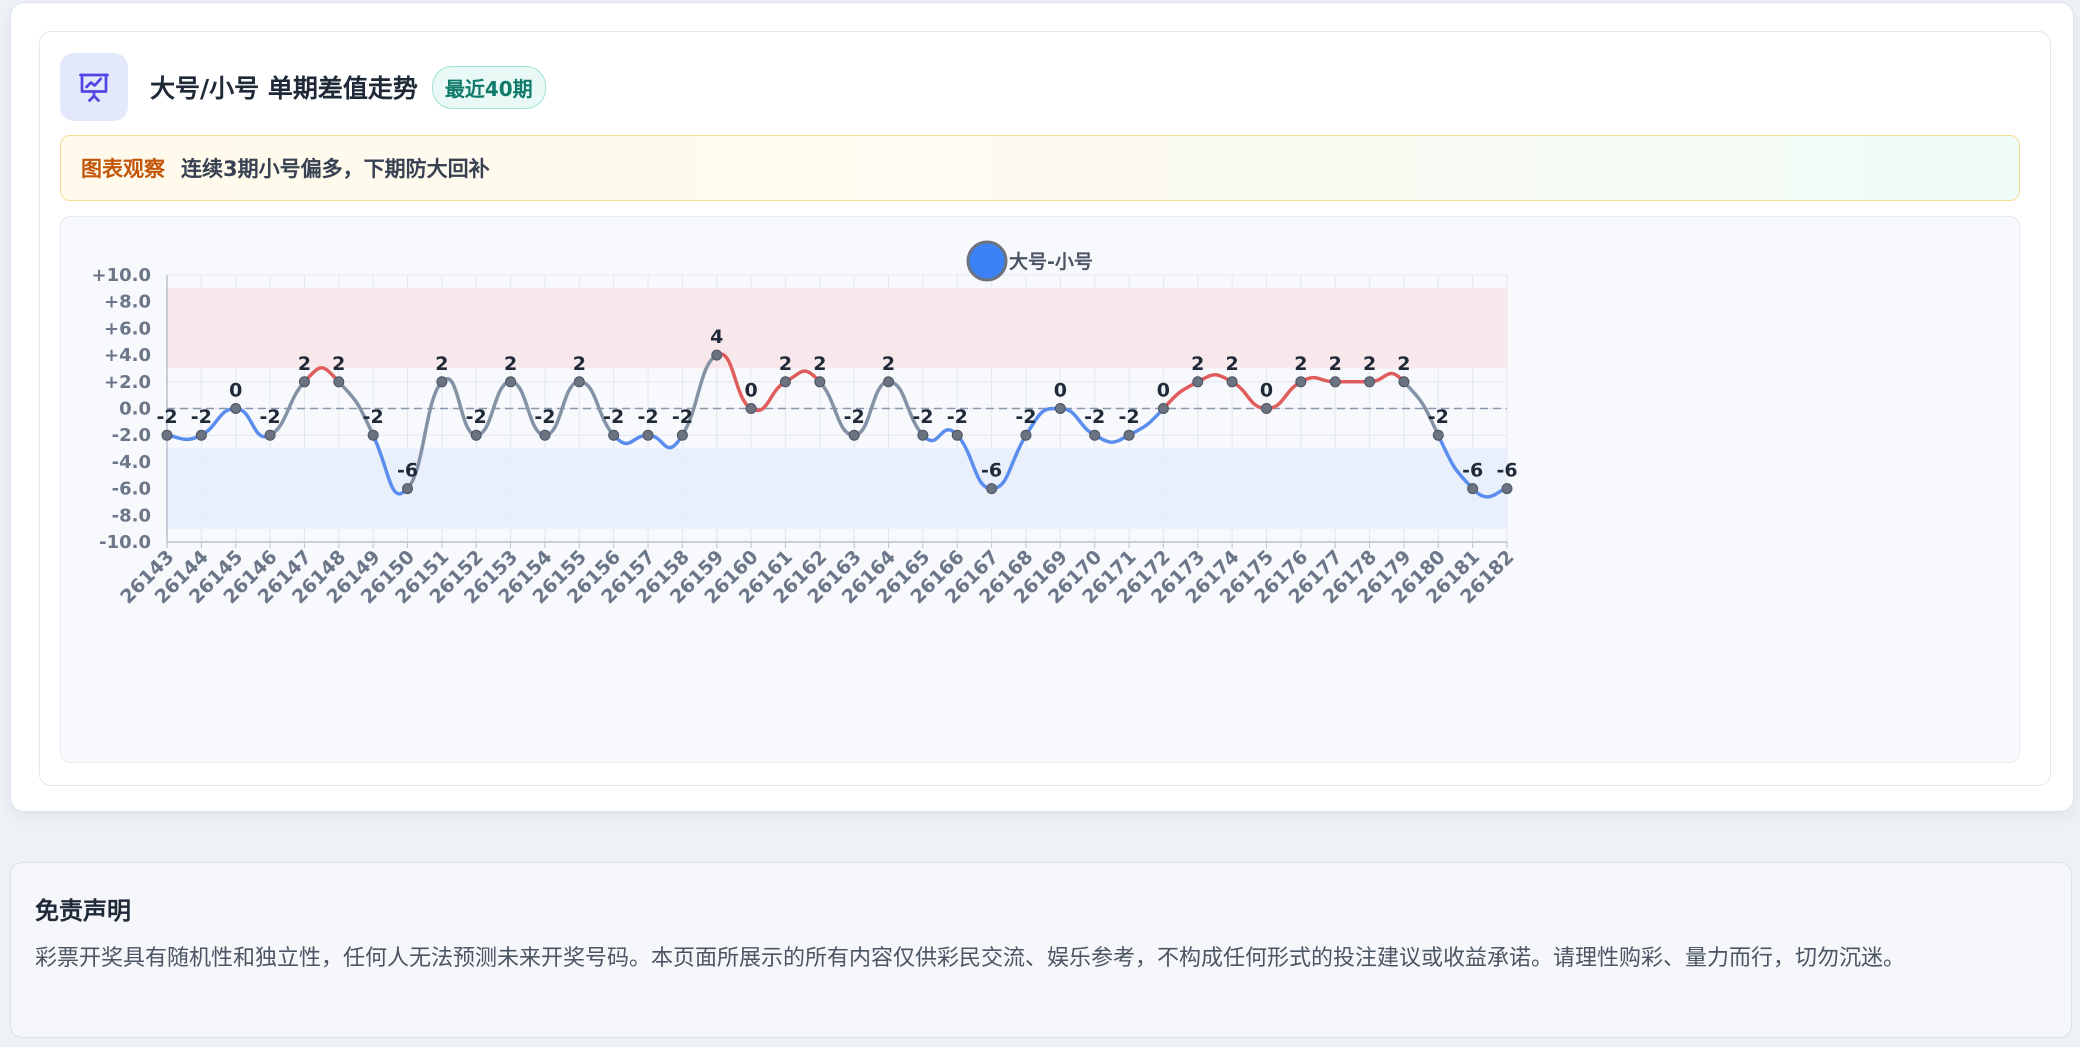  I want to click on y-tick-label: -4.0, so click(131, 462).